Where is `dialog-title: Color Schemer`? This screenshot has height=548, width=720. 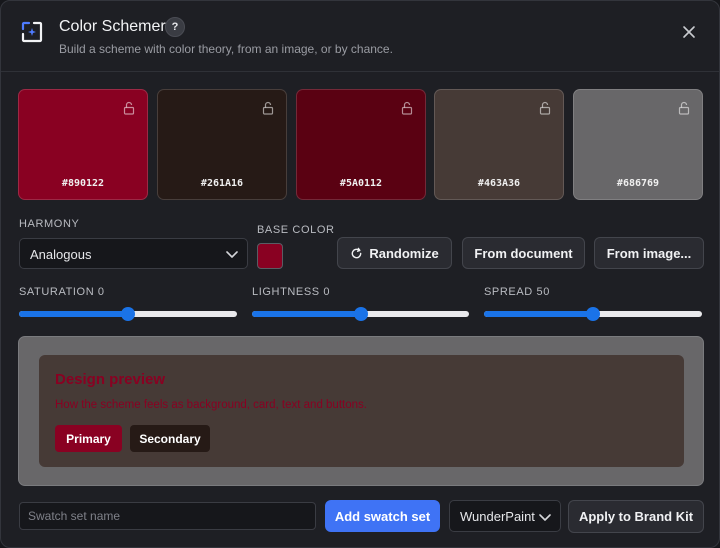 dialog-title: Color Schemer is located at coordinates (112, 26).